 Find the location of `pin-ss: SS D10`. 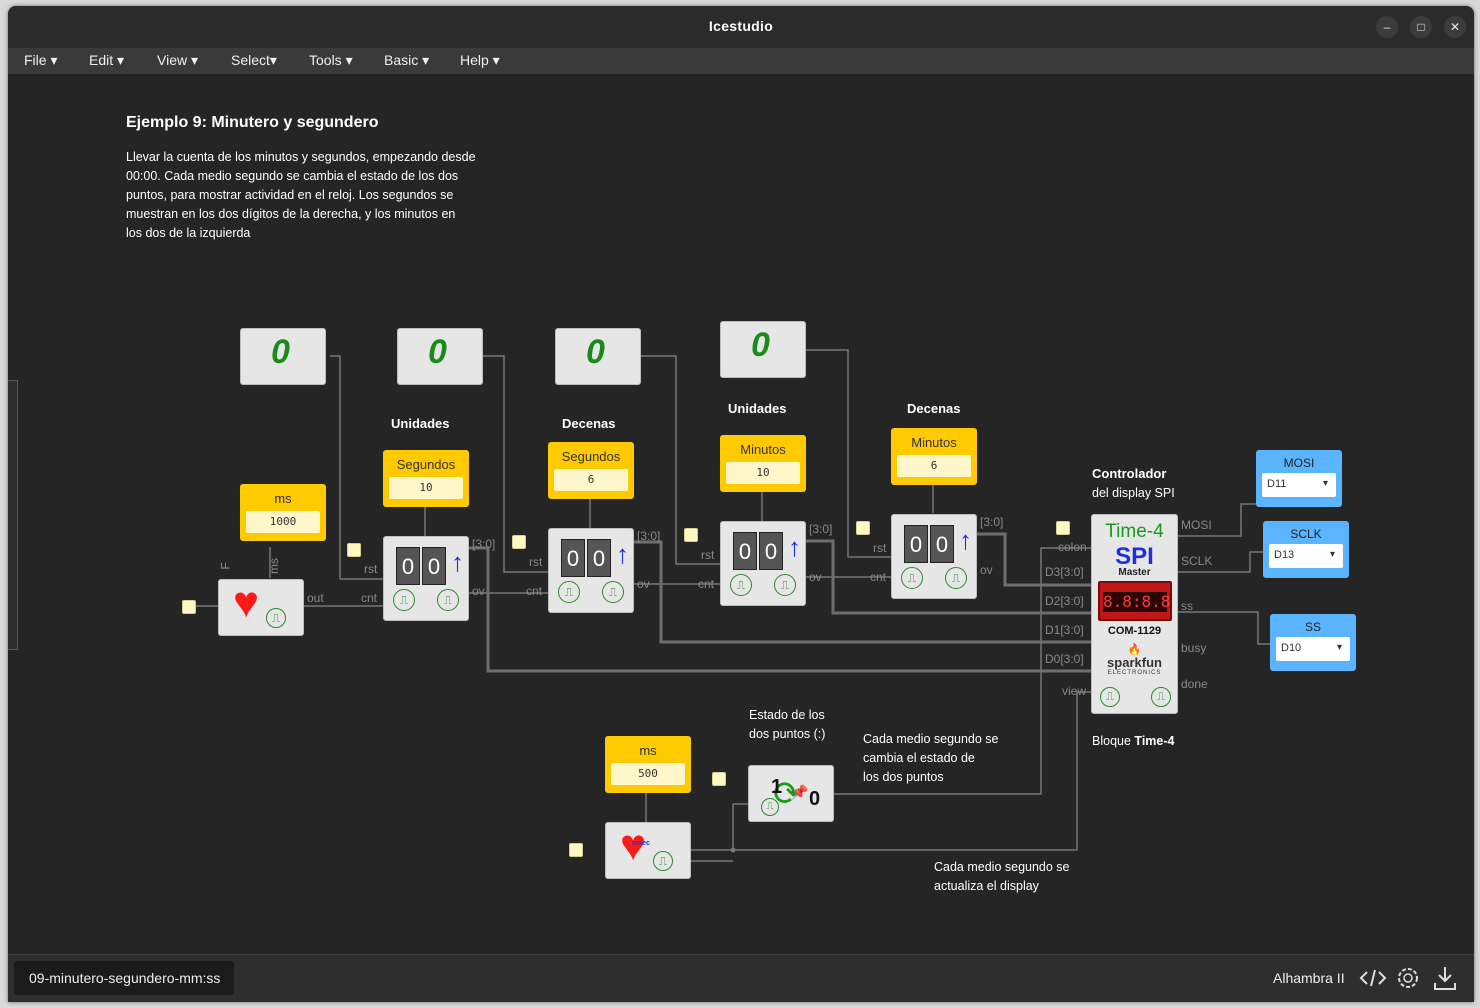

pin-ss: SS D10 is located at coordinates (1313, 642).